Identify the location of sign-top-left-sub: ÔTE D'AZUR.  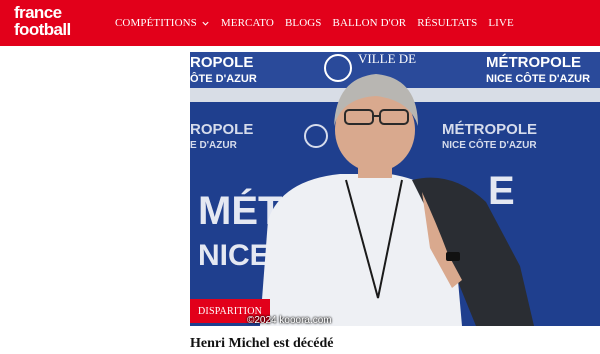
(223, 78).